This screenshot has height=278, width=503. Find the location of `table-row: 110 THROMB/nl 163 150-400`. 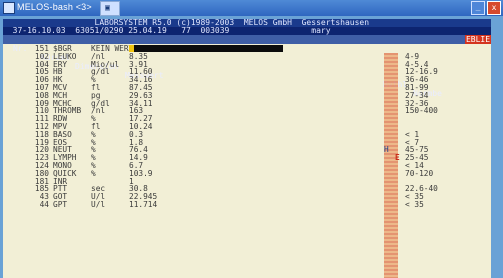

table-row: 110 THROMB/nl 163 150-400 is located at coordinates (247, 111).